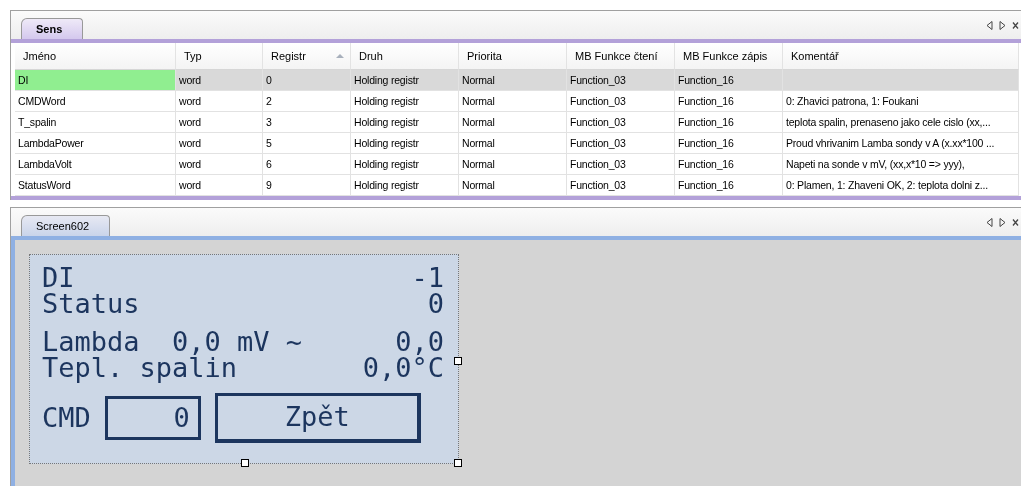  What do you see at coordinates (307, 185) in the screenshot?
I see `table-cell: 9` at bounding box center [307, 185].